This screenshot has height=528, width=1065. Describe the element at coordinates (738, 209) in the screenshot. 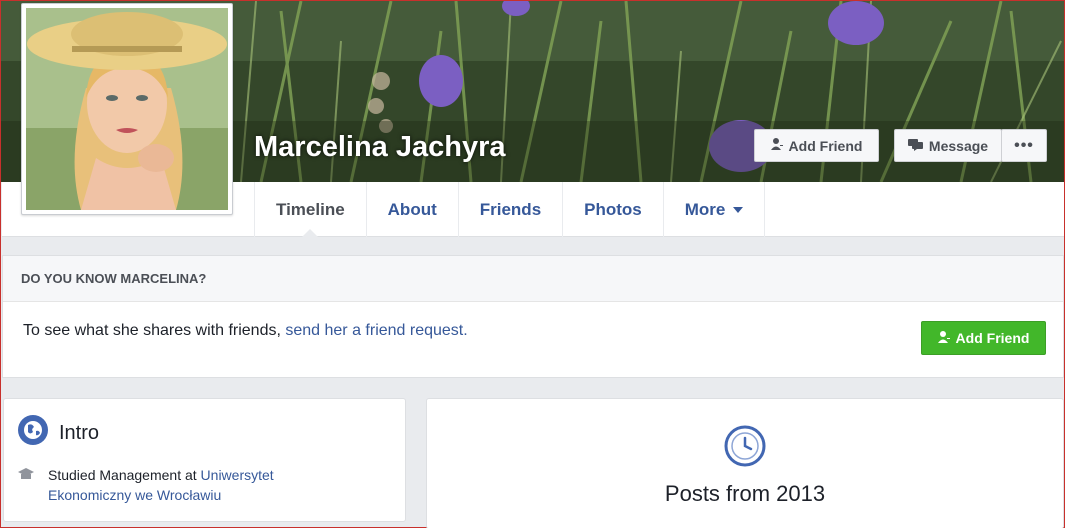

I see `chevron-down-icon` at that location.